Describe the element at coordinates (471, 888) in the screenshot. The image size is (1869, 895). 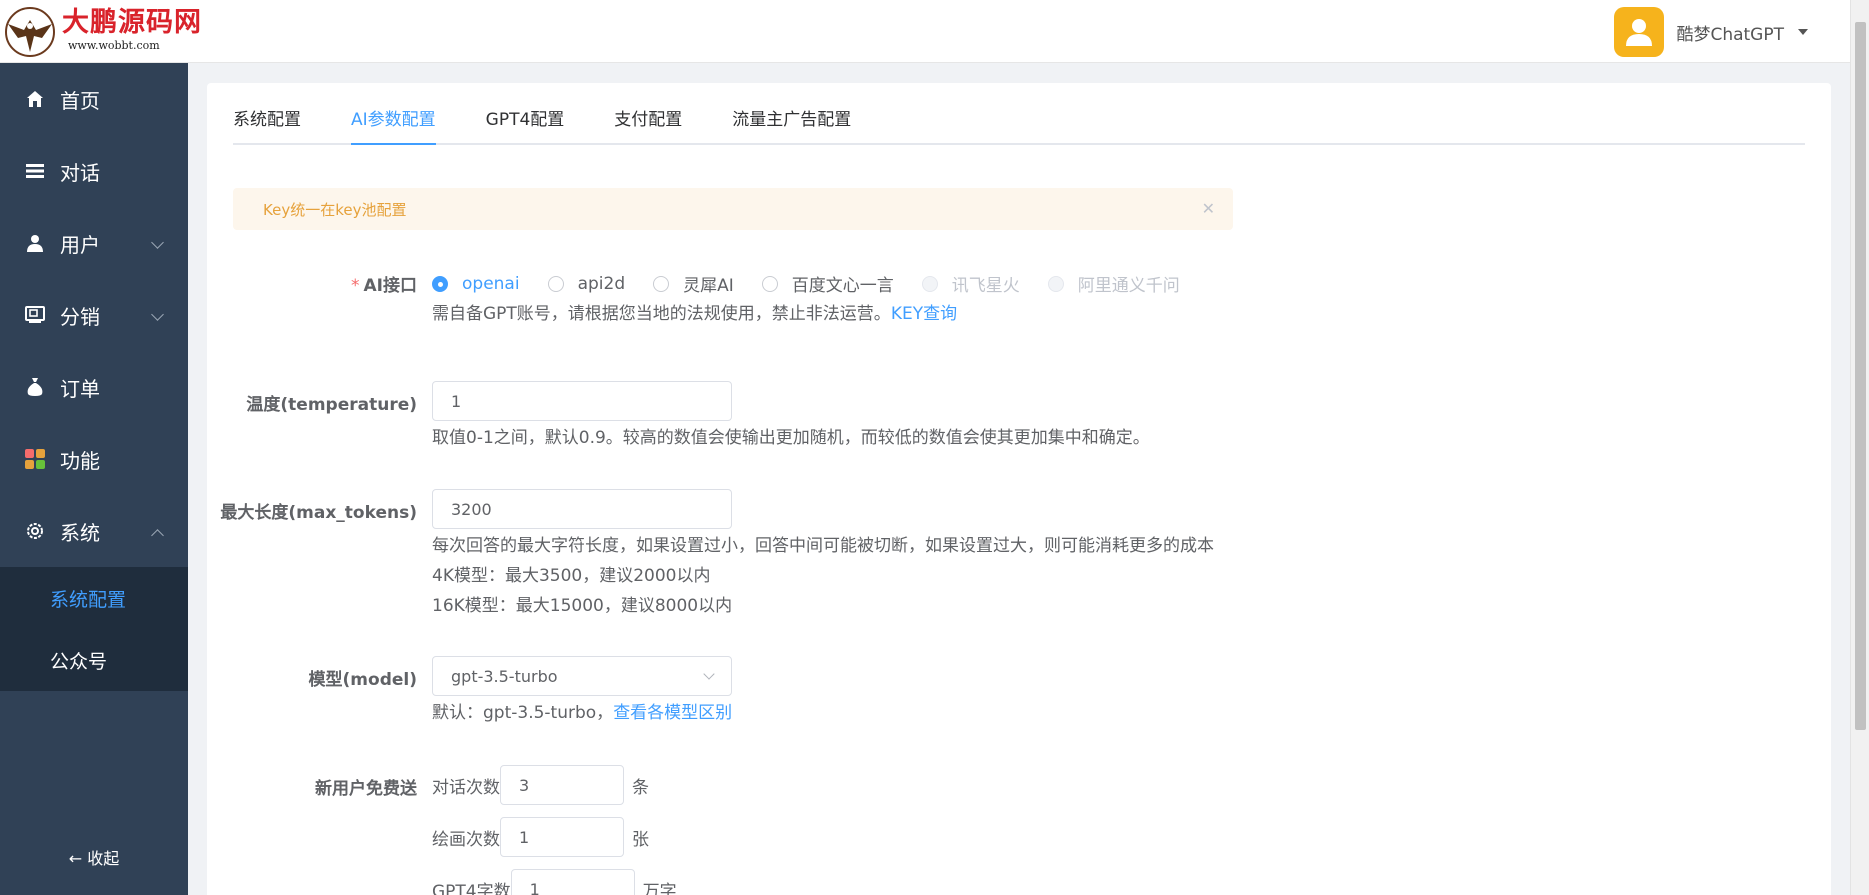
I see `free-gpt4-prefix: GPT4字数` at that location.